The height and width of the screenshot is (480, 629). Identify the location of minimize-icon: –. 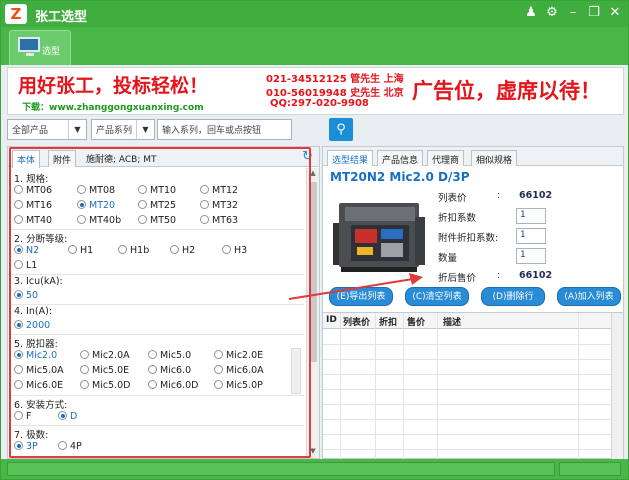
(573, 13).